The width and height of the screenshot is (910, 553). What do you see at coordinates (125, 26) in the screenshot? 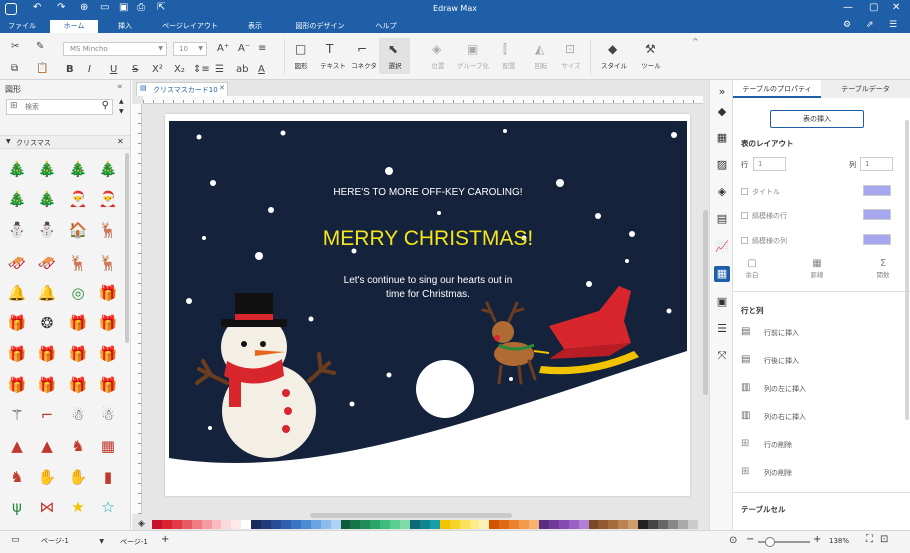
I see `menu-insert: 挿入` at bounding box center [125, 26].